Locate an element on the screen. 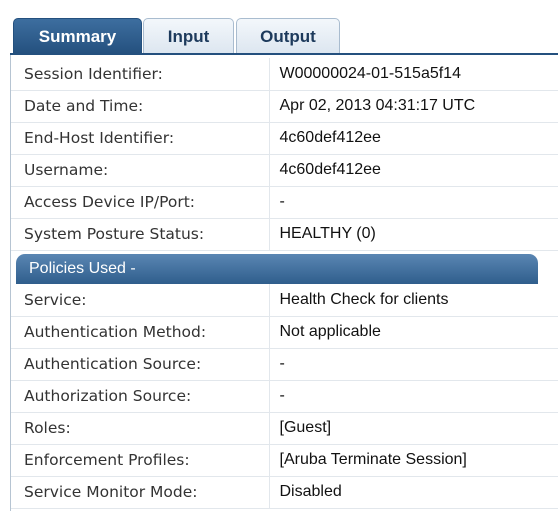  tab-input: Input is located at coordinates (188, 36).